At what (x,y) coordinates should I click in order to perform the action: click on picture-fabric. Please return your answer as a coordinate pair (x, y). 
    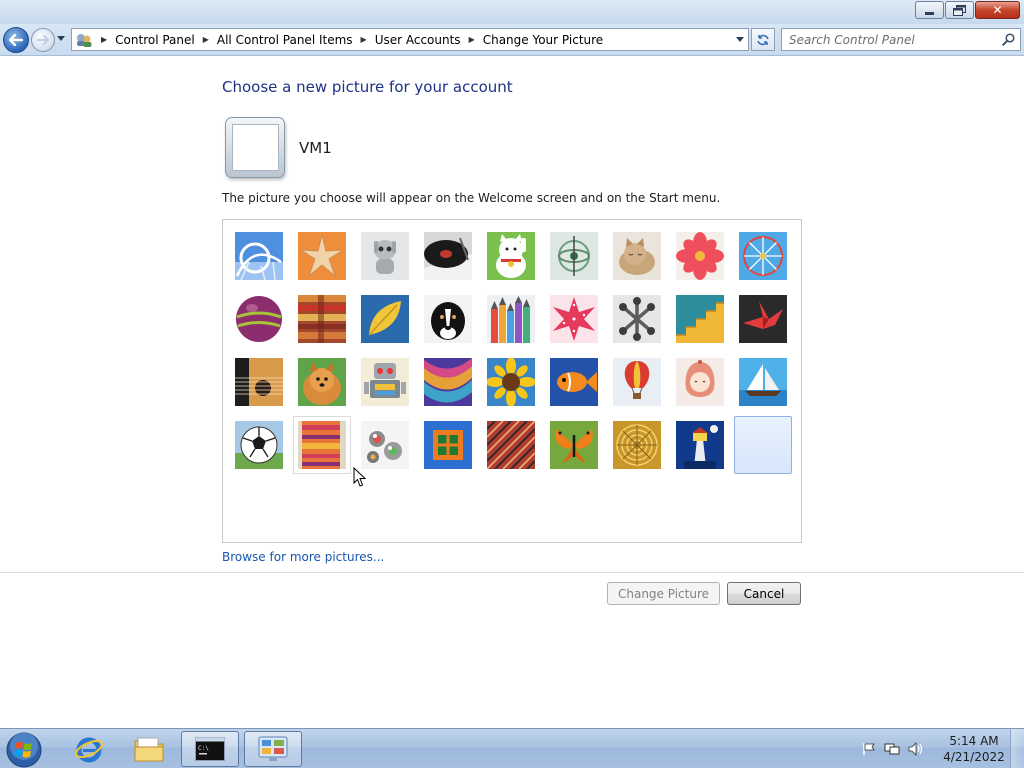
    Looking at the image, I should click on (322, 319).